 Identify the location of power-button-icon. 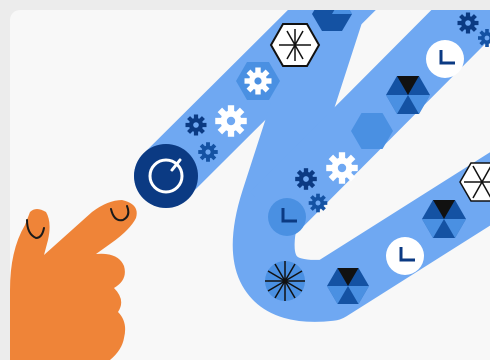
(166, 176).